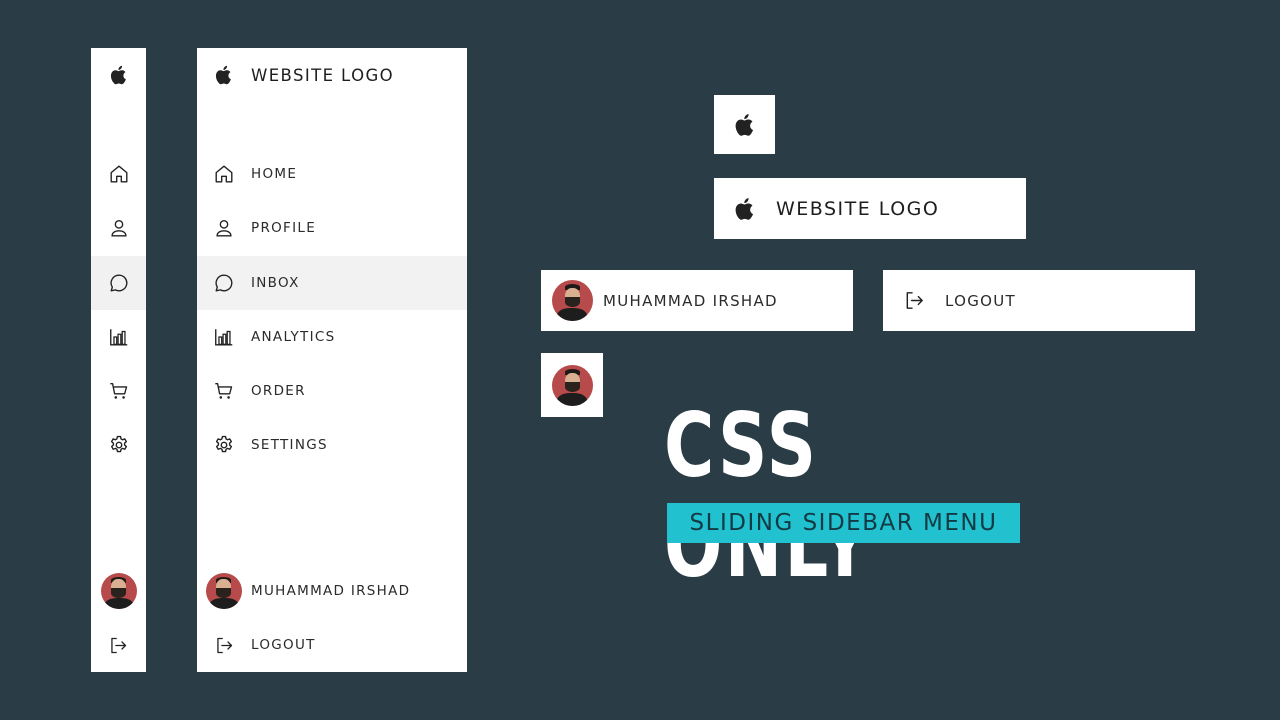 The height and width of the screenshot is (720, 1280). What do you see at coordinates (284, 228) in the screenshot?
I see `sidebar-item-label: PROFILE` at bounding box center [284, 228].